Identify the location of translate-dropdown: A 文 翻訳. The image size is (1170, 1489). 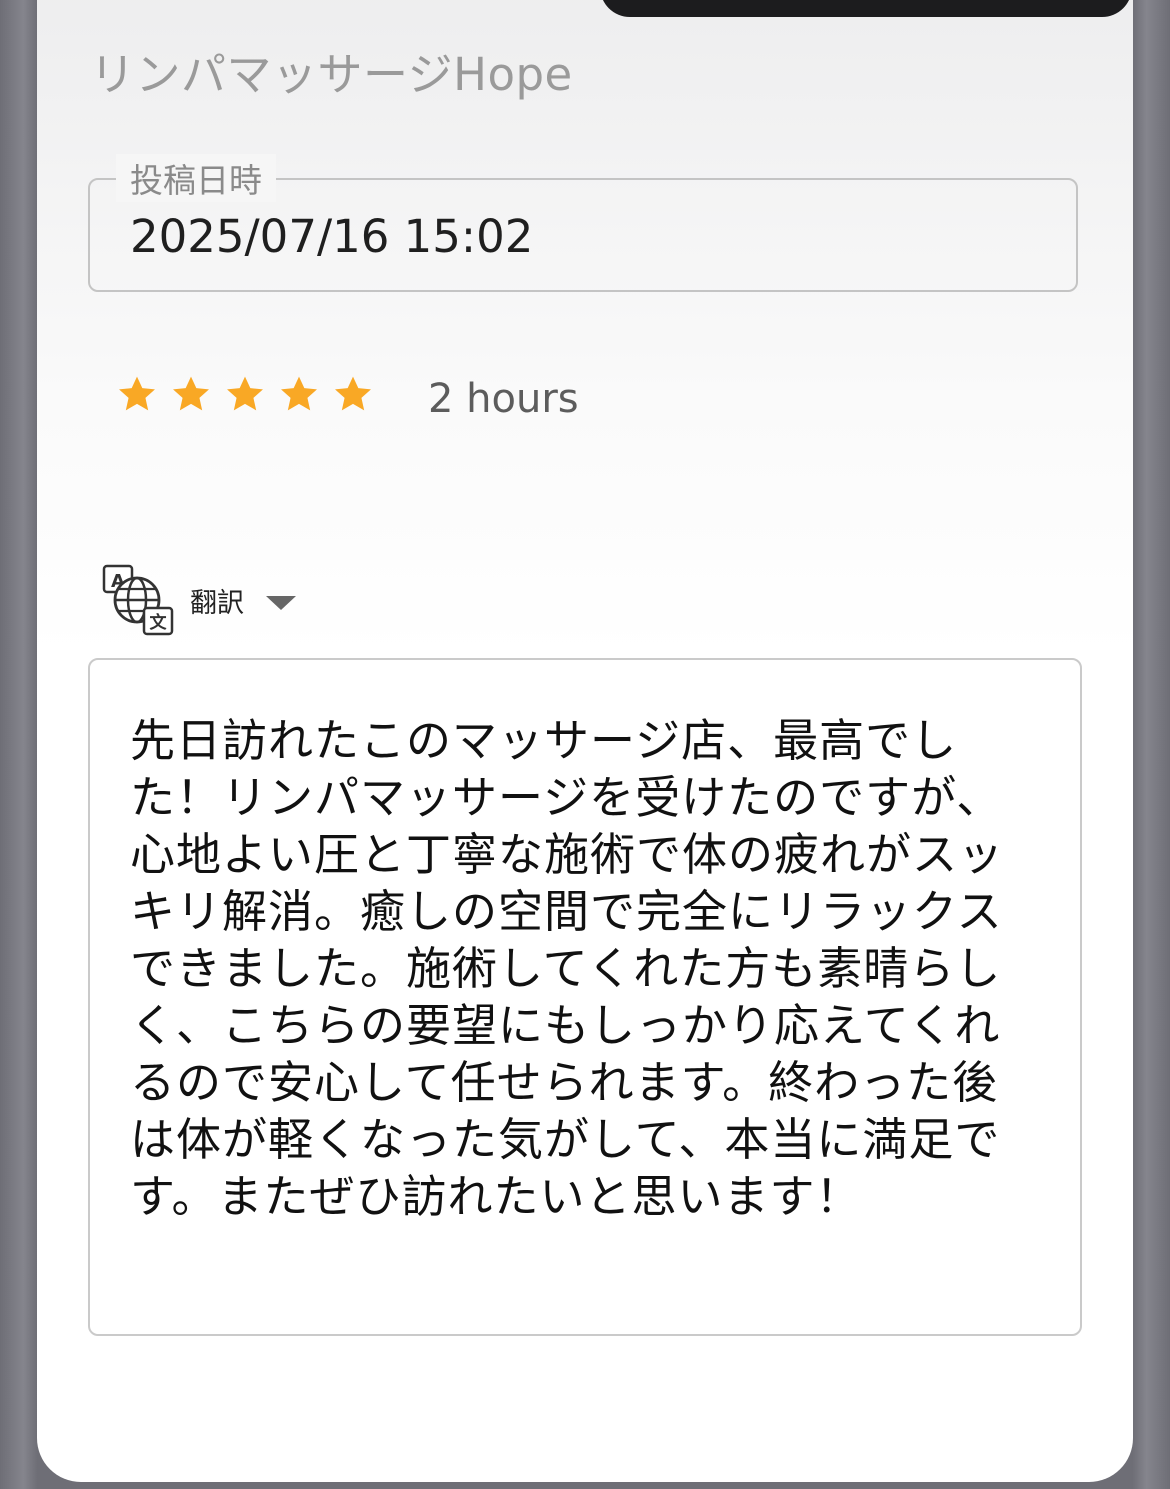
(199, 600).